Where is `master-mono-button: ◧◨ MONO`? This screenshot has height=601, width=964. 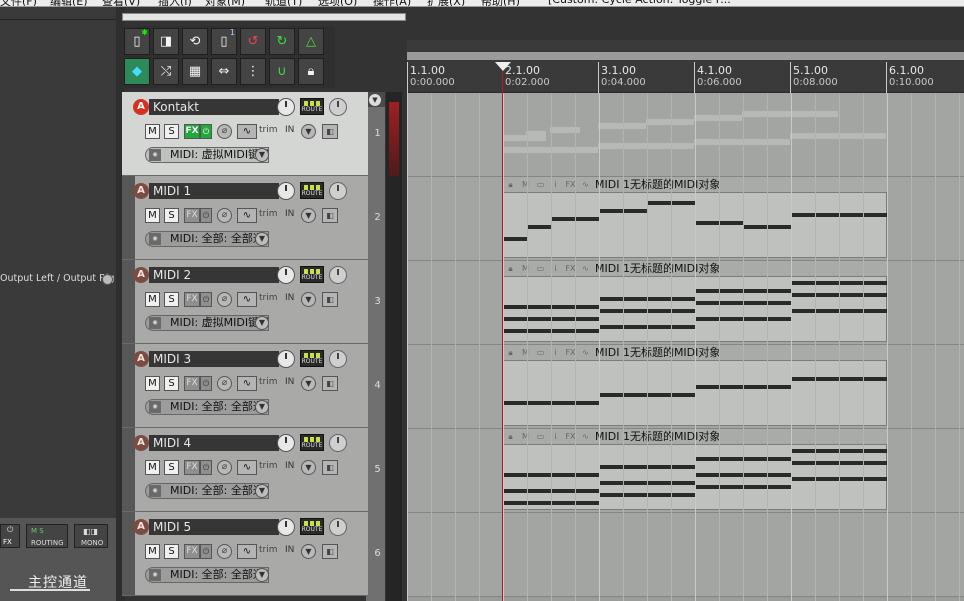 master-mono-button: ◧◨ MONO is located at coordinates (91, 536).